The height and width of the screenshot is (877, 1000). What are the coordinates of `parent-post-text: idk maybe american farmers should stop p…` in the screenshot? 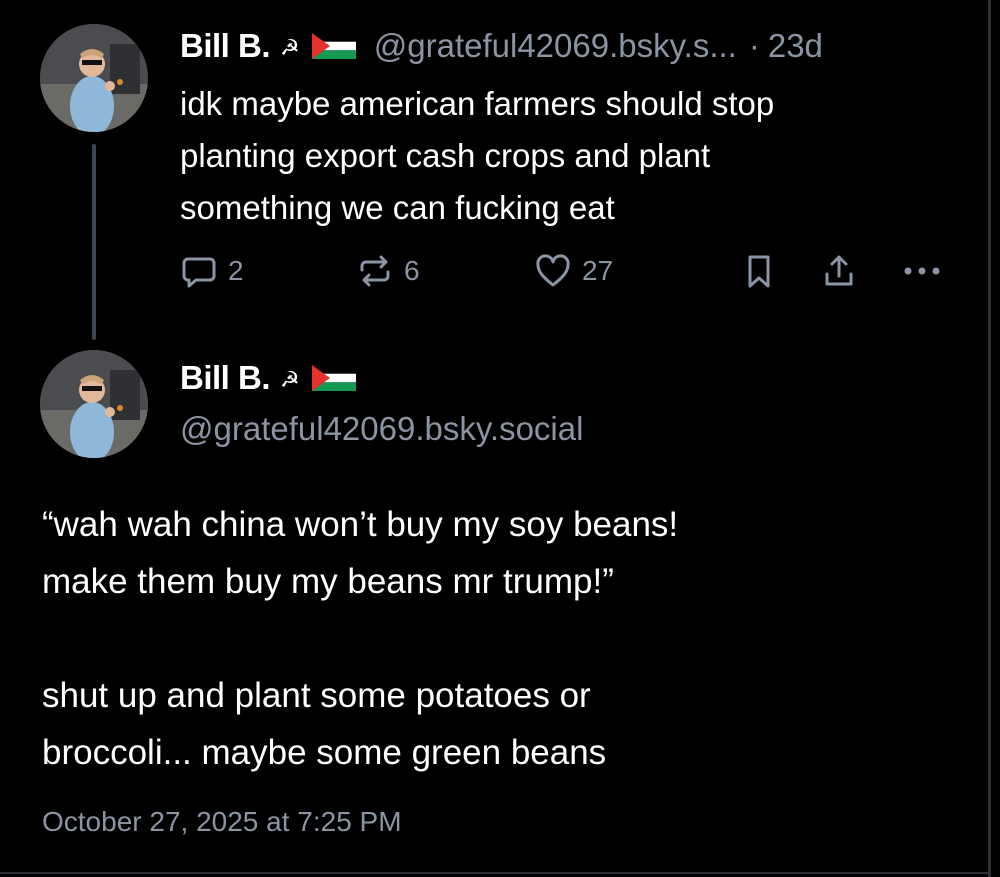 It's located at (477, 155).